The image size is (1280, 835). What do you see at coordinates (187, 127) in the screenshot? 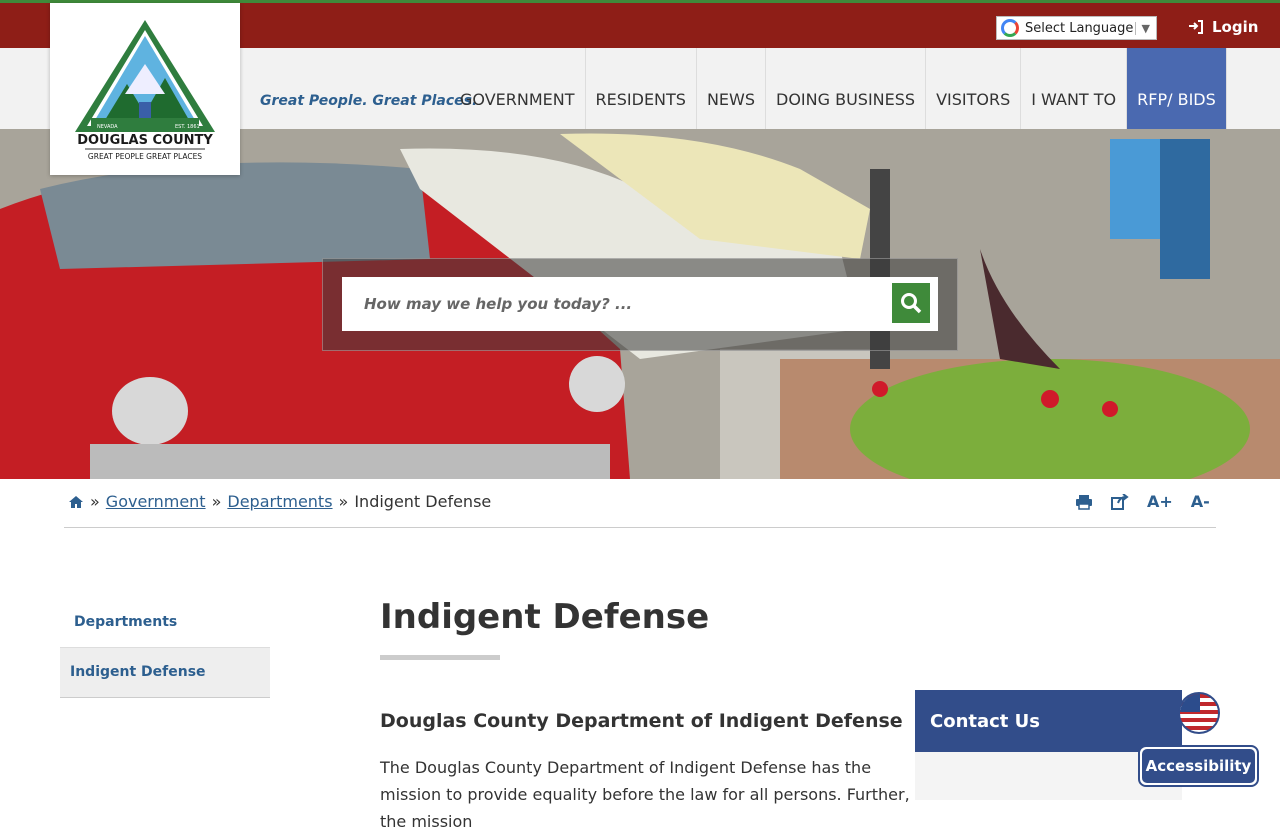
I see `svg-text: EST. 1861` at bounding box center [187, 127].